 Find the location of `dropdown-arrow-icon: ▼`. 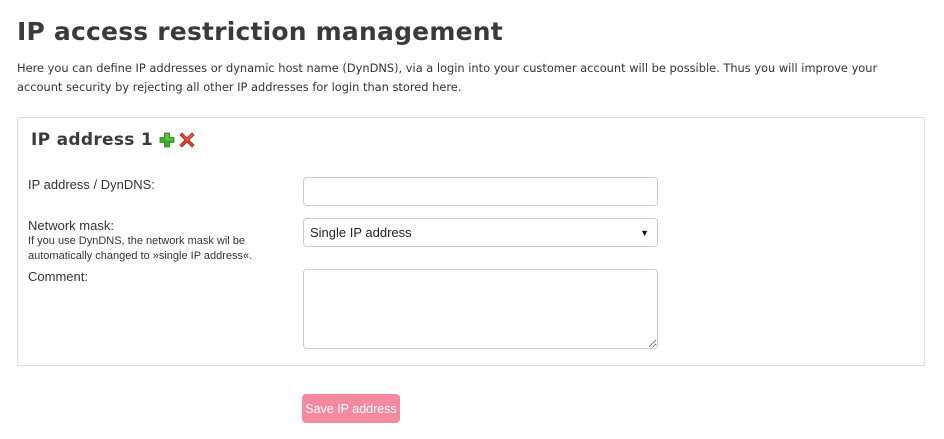

dropdown-arrow-icon: ▼ is located at coordinates (644, 232).